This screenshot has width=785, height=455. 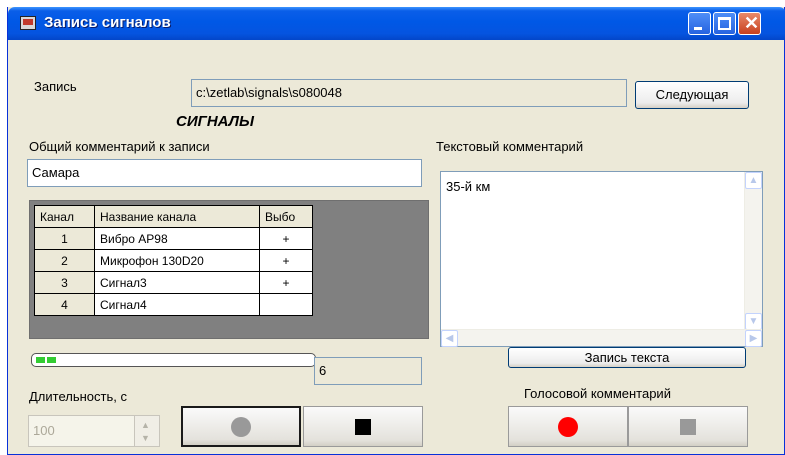 I want to click on channel-name: Сигнал4, so click(x=177, y=304).